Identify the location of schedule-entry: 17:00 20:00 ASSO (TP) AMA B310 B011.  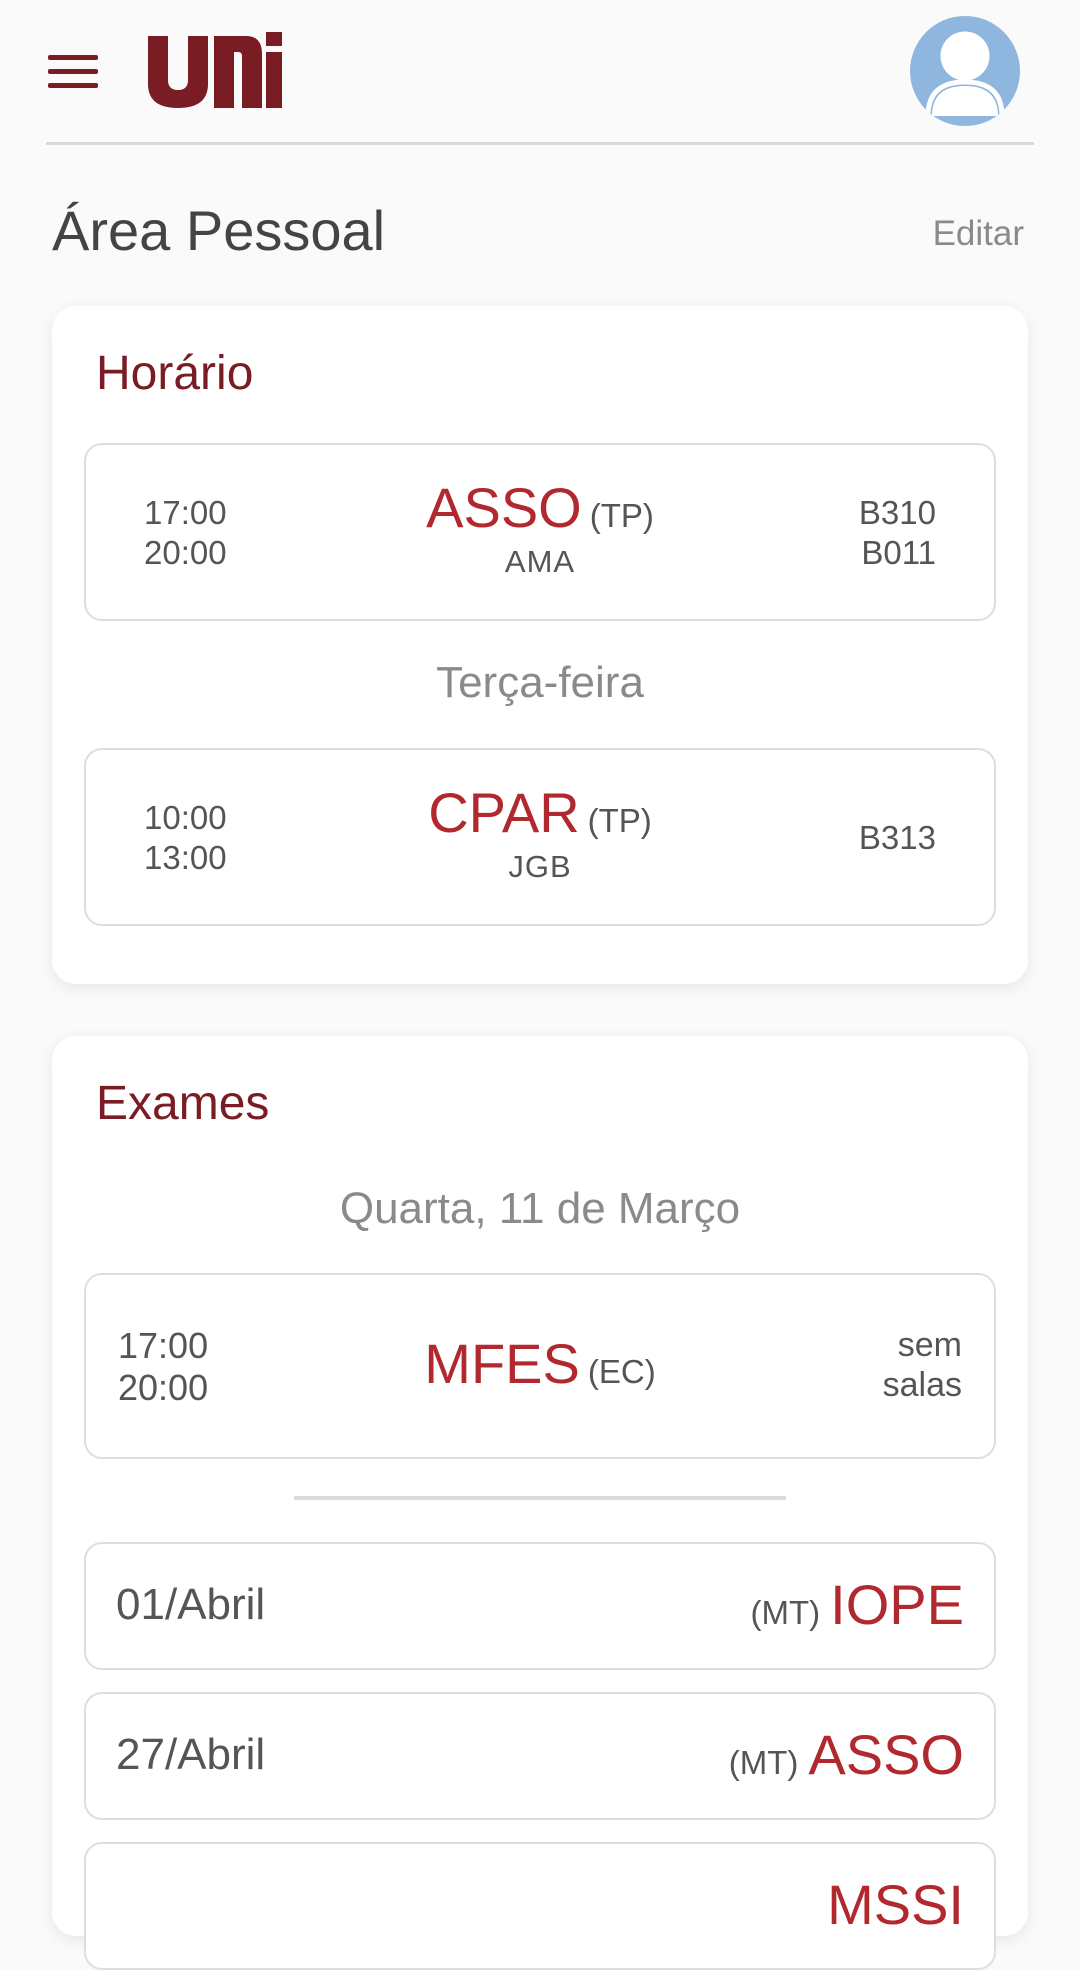
(540, 532).